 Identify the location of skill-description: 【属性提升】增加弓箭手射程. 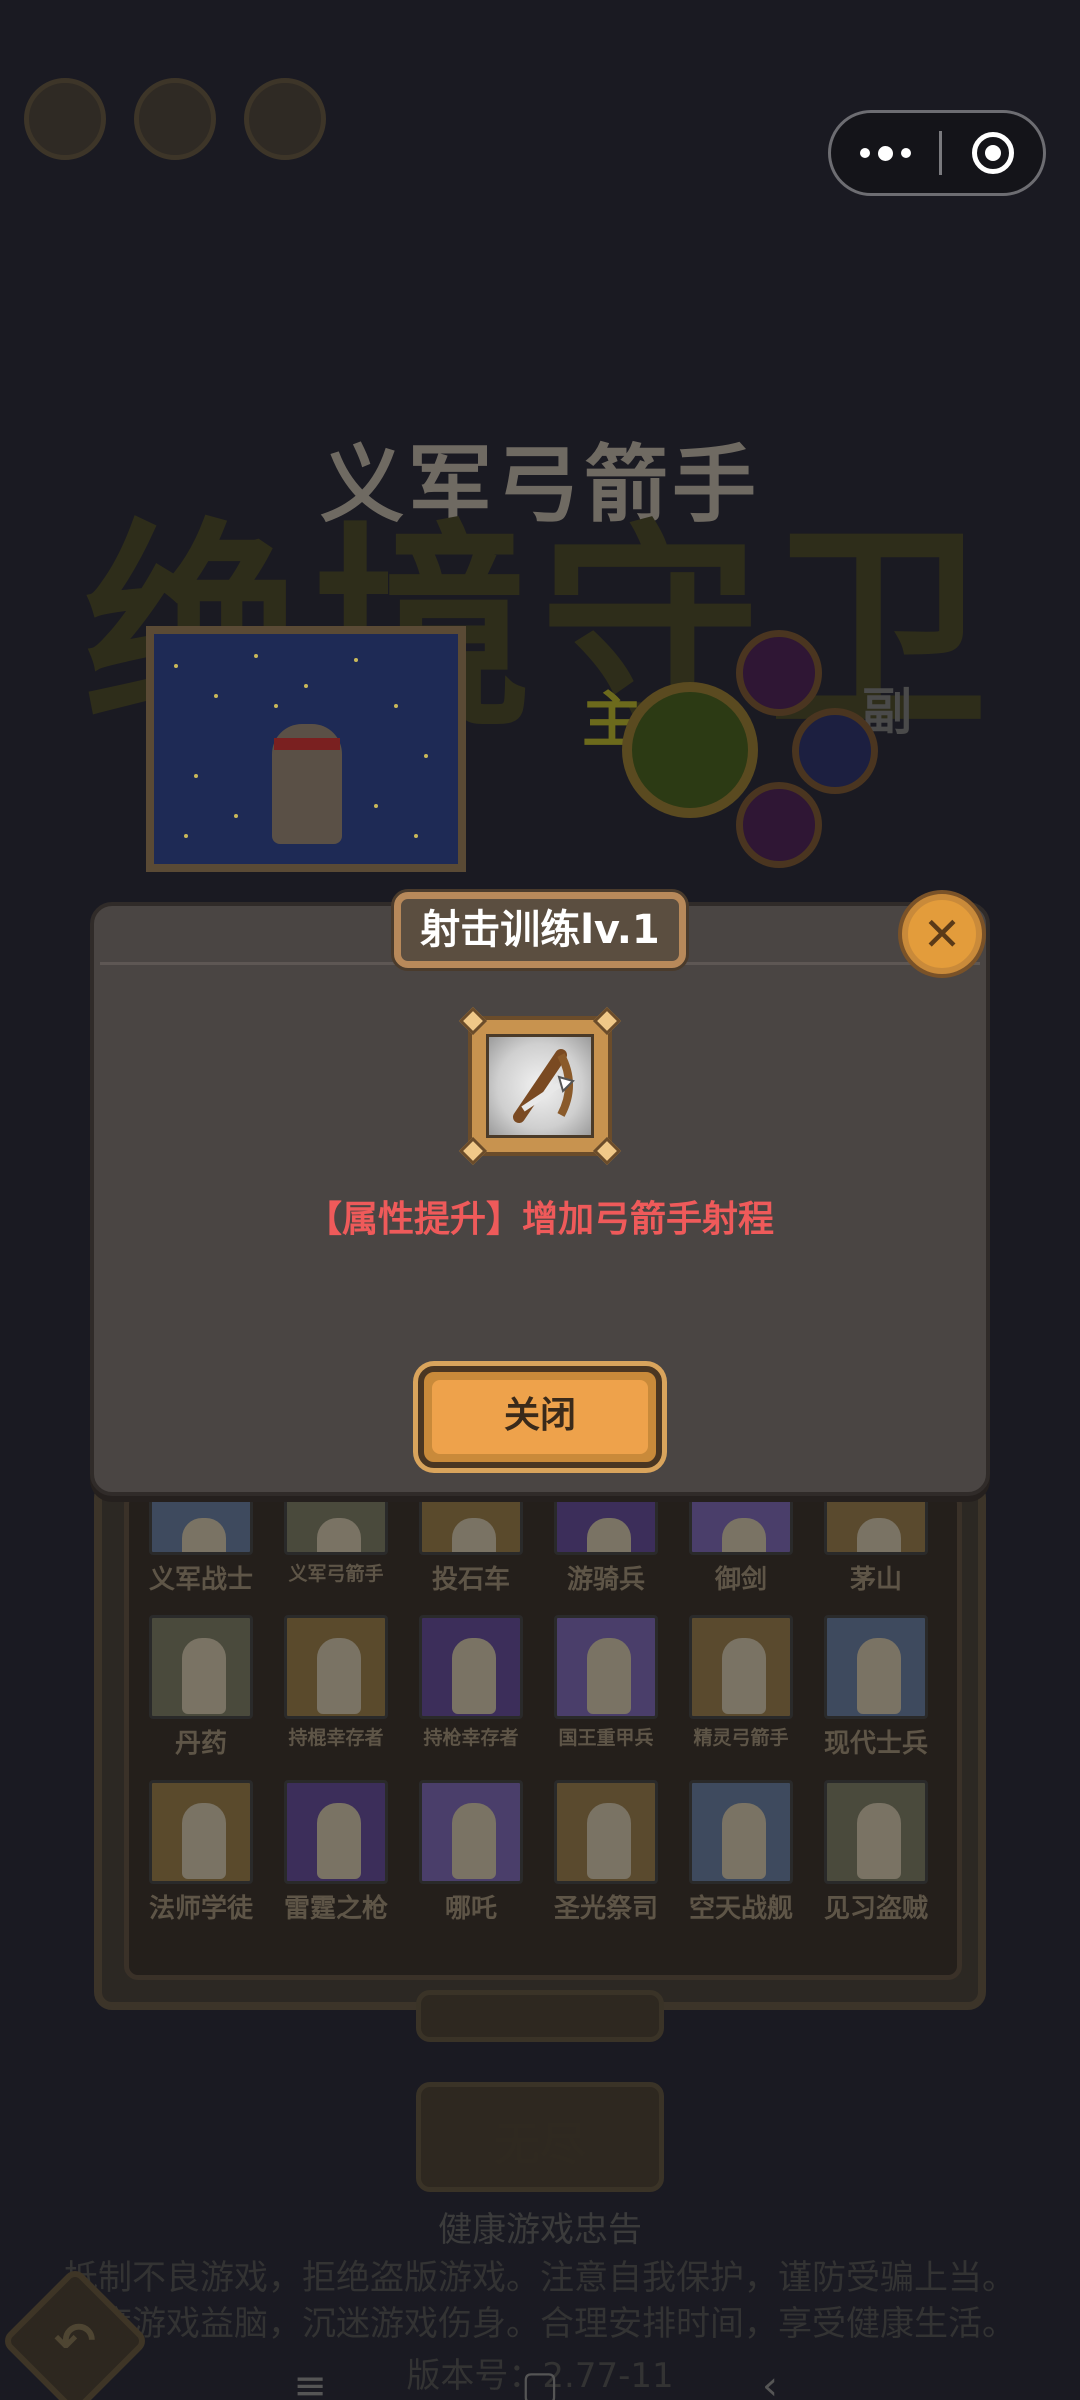
(539, 1219).